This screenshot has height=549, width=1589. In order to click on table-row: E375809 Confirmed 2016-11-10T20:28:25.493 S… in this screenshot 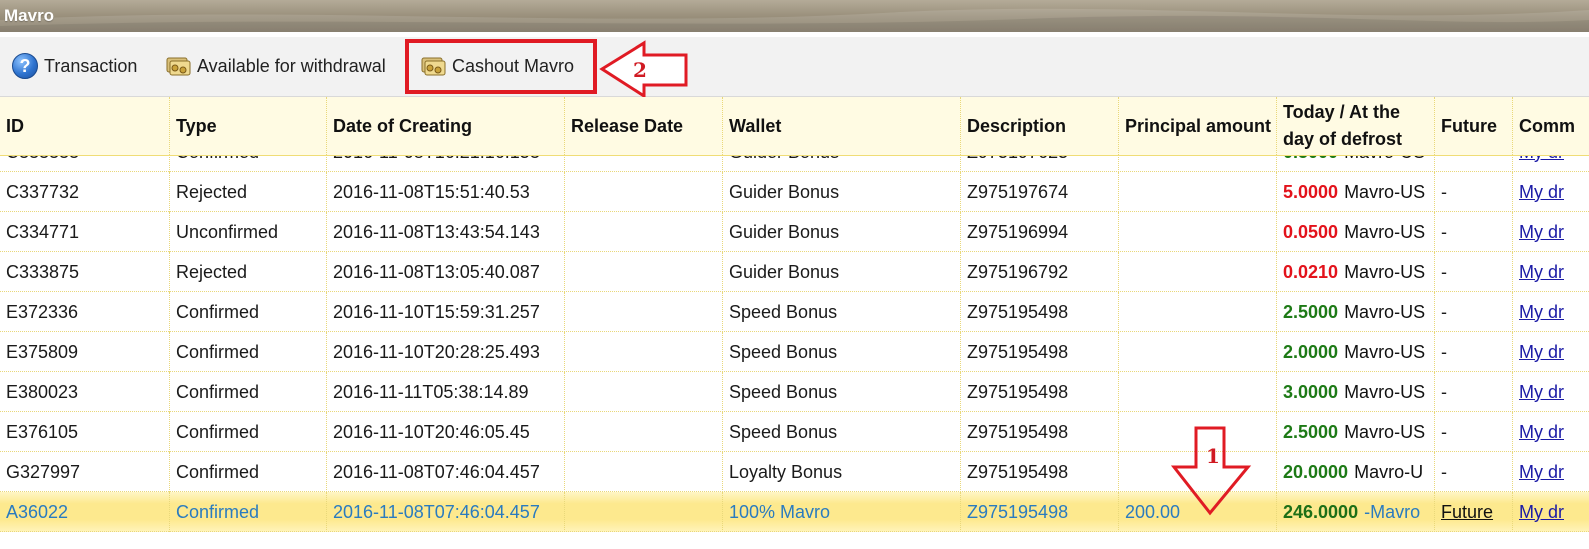, I will do `click(794, 352)`.